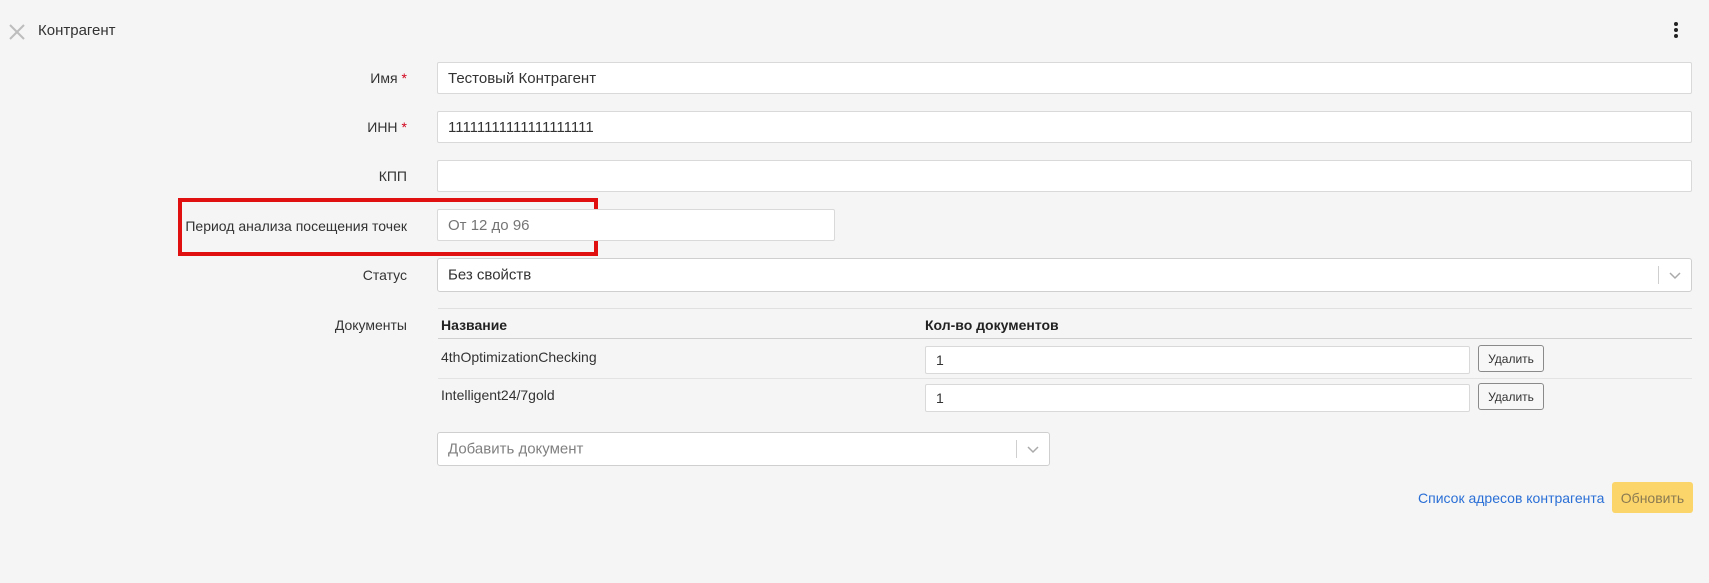  Describe the element at coordinates (1064, 78) in the screenshot. I see `name-input` at that location.